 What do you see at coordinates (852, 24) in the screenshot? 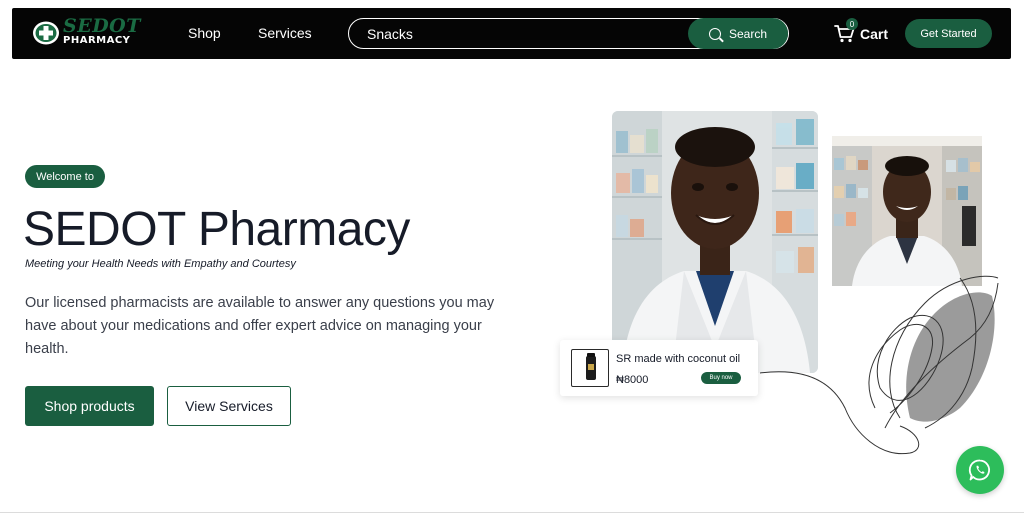
I see `cart-count-badge: 0` at bounding box center [852, 24].